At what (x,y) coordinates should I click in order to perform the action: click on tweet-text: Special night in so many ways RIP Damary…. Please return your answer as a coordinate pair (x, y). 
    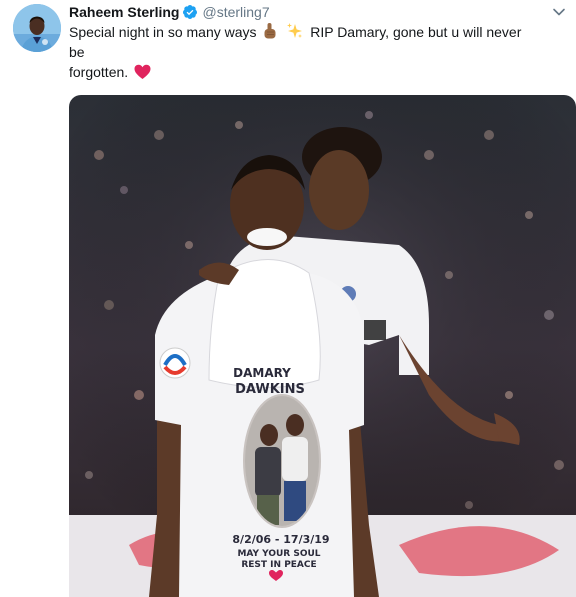
    Looking at the image, I should click on (304, 52).